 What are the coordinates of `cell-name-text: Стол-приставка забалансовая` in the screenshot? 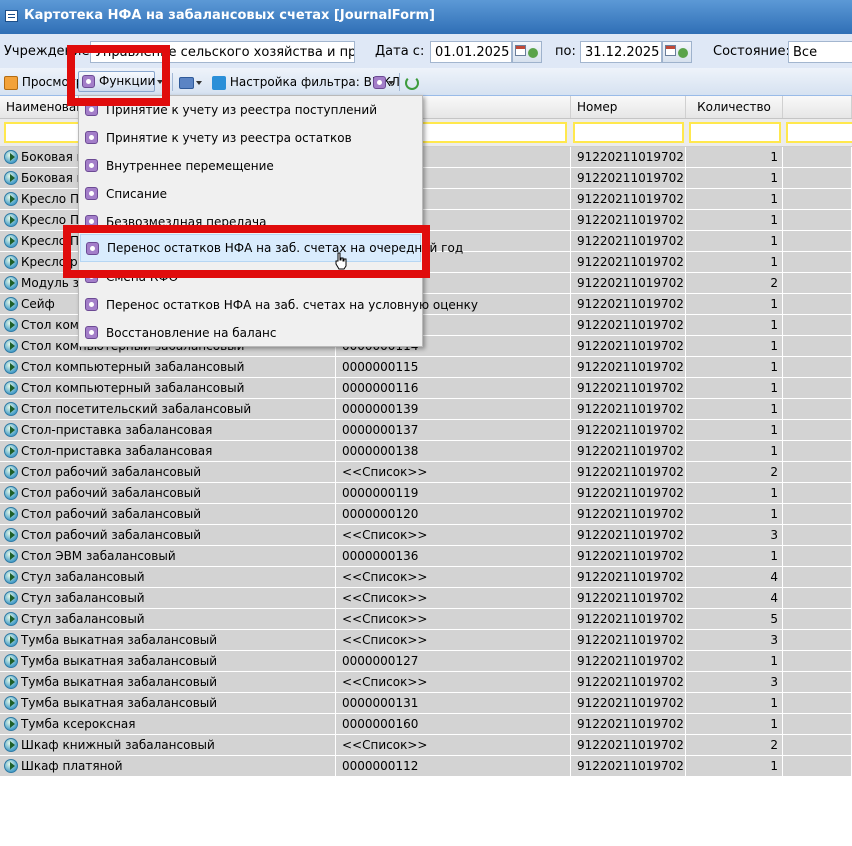 It's located at (117, 451).